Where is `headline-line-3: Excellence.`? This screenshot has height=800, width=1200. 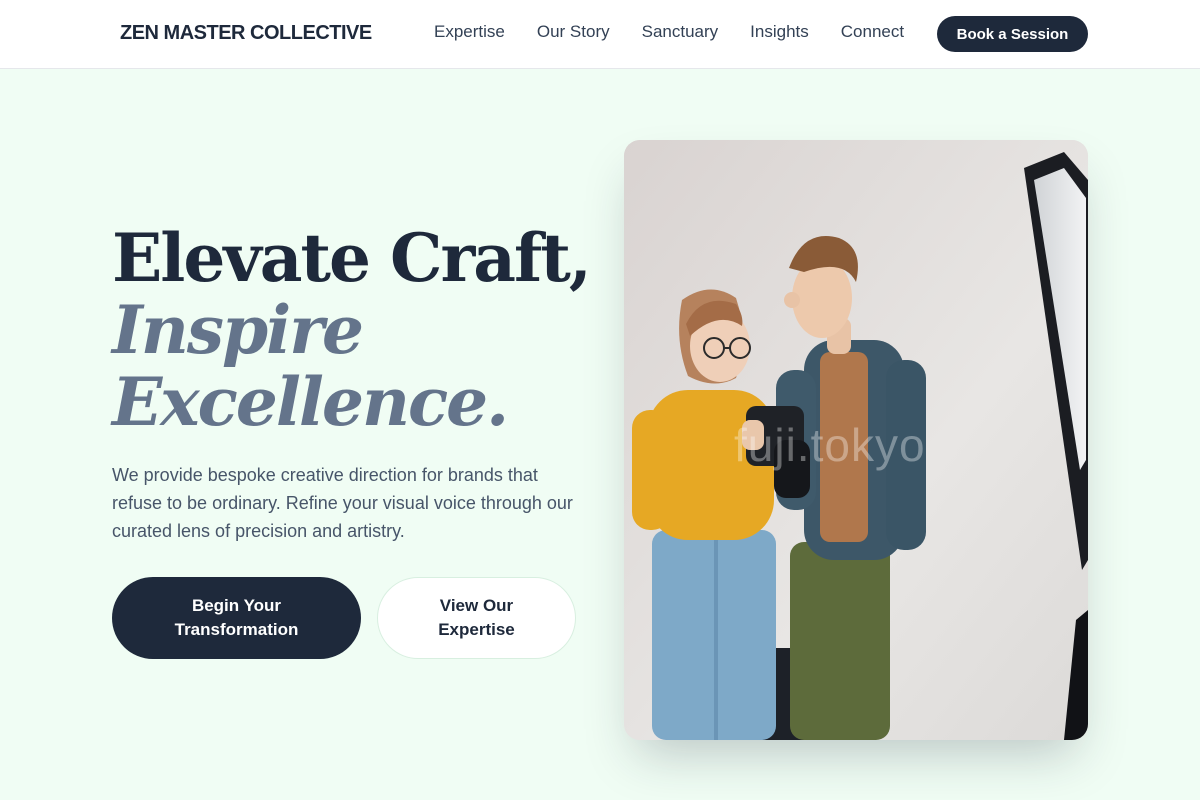
headline-line-3: Excellence. is located at coordinates (310, 402).